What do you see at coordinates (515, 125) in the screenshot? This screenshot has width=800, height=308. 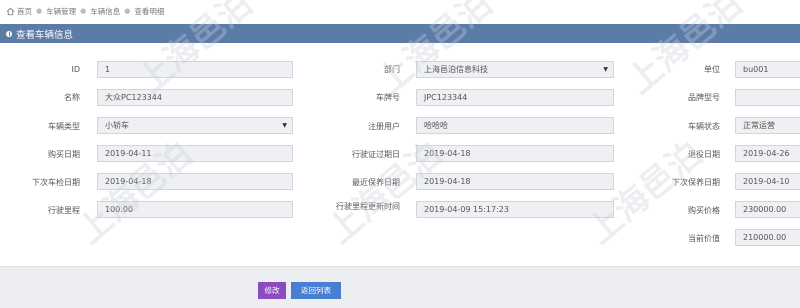 I see `field-registered-user: 哈哈哈` at bounding box center [515, 125].